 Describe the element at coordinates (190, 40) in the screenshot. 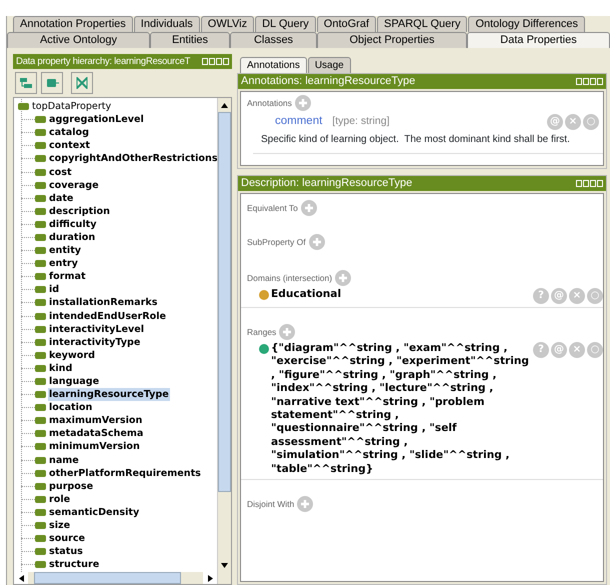

I see `tab: Entities` at that location.